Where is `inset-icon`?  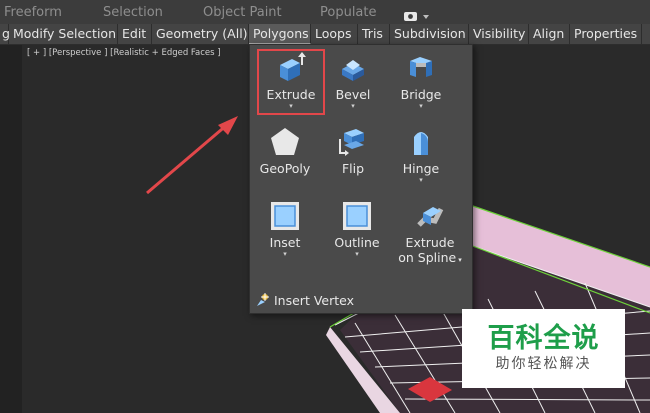 inset-icon is located at coordinates (285, 216).